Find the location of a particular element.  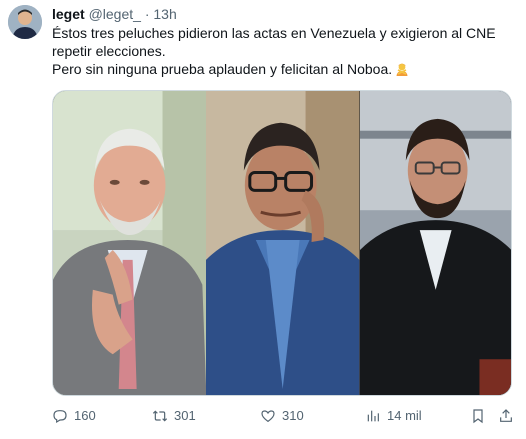

tweet-header: leget @leget_ · 13h is located at coordinates (114, 14).